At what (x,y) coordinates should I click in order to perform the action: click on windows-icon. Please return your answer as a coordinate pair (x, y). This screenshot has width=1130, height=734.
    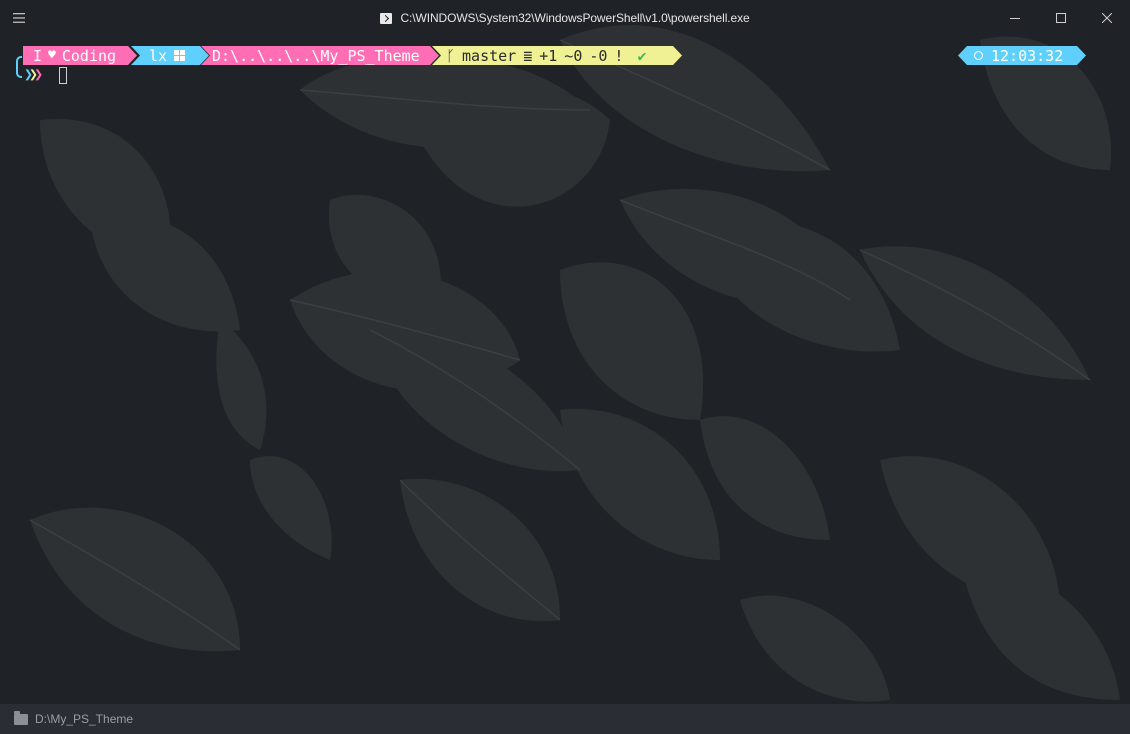
    Looking at the image, I should click on (179, 55).